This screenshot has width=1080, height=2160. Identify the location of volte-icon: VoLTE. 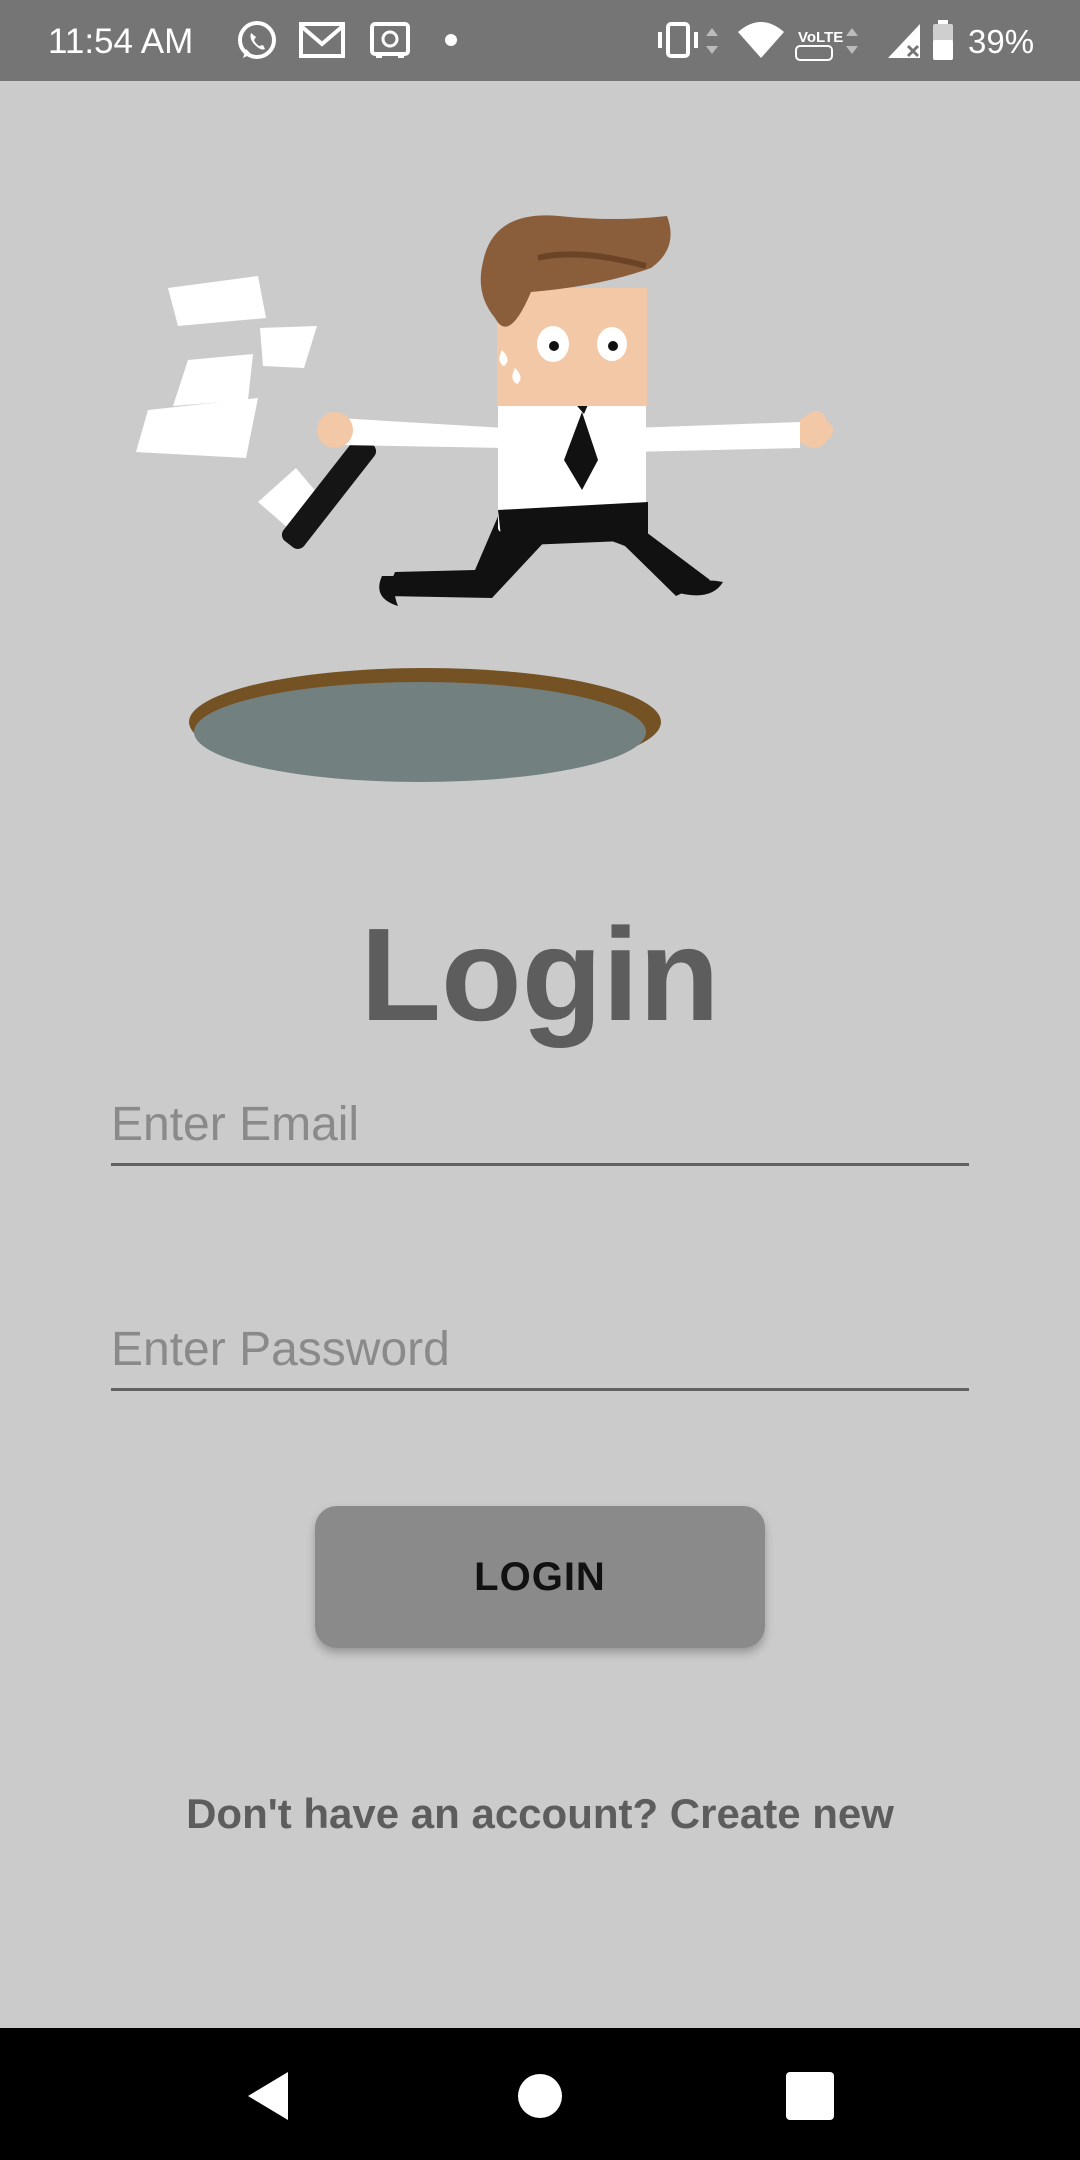
(826, 44).